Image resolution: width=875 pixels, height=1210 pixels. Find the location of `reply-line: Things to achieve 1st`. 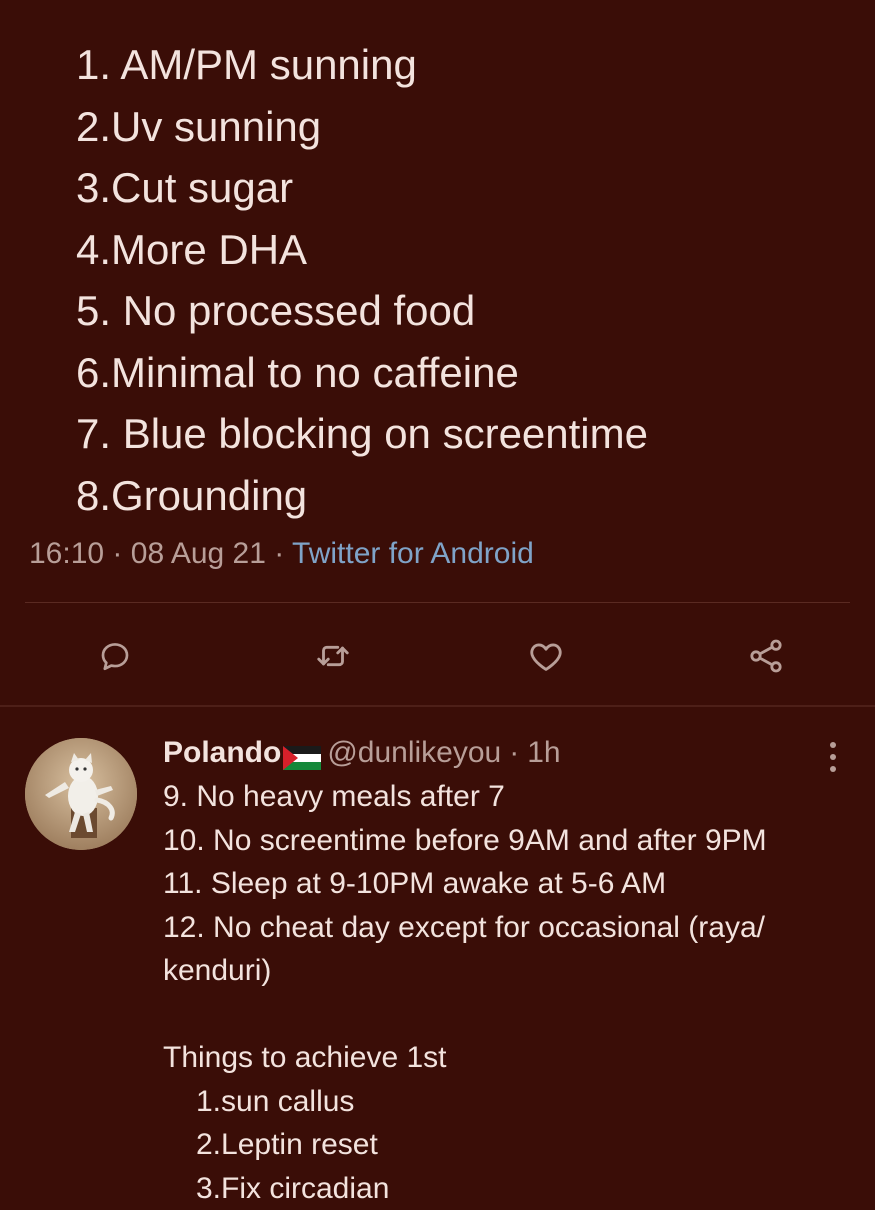

reply-line: Things to achieve 1st is located at coordinates (513, 1058).